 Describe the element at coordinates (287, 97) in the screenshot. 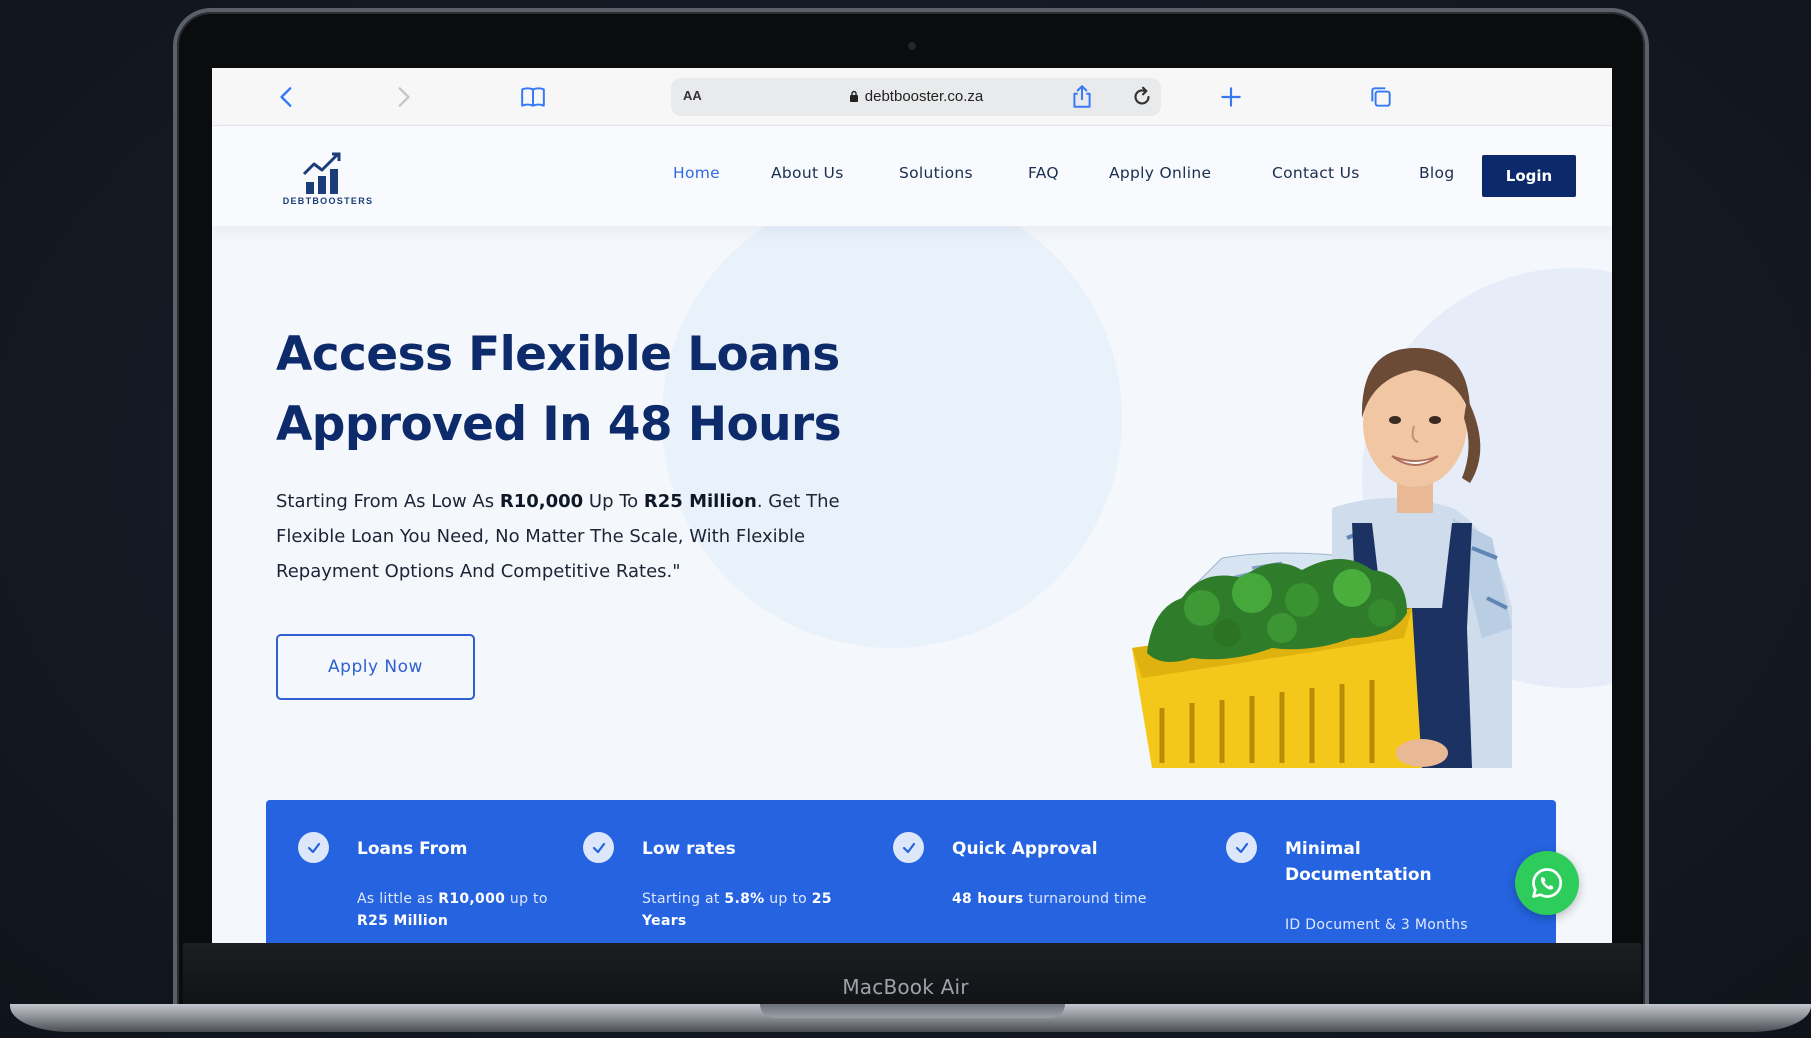

I see `chevron-left-icon` at that location.